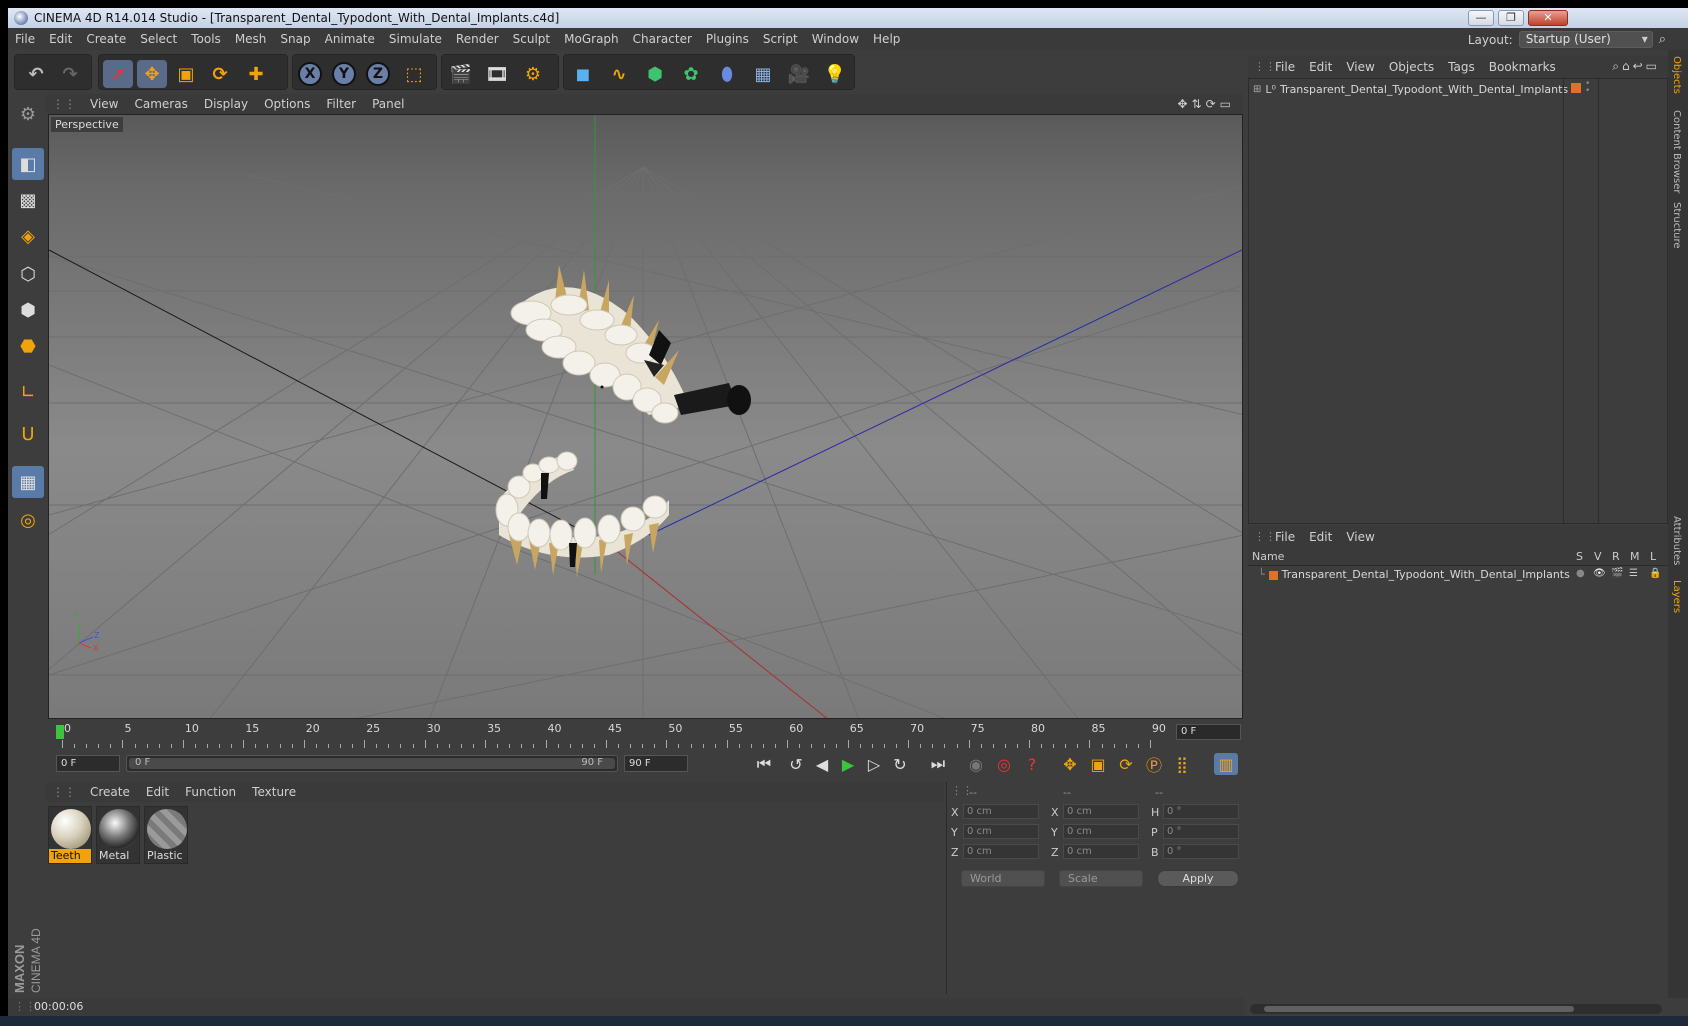 The width and height of the screenshot is (1688, 1026). I want to click on viewport-nav-icons: ✥⇅⟳▭, so click(1206, 104).